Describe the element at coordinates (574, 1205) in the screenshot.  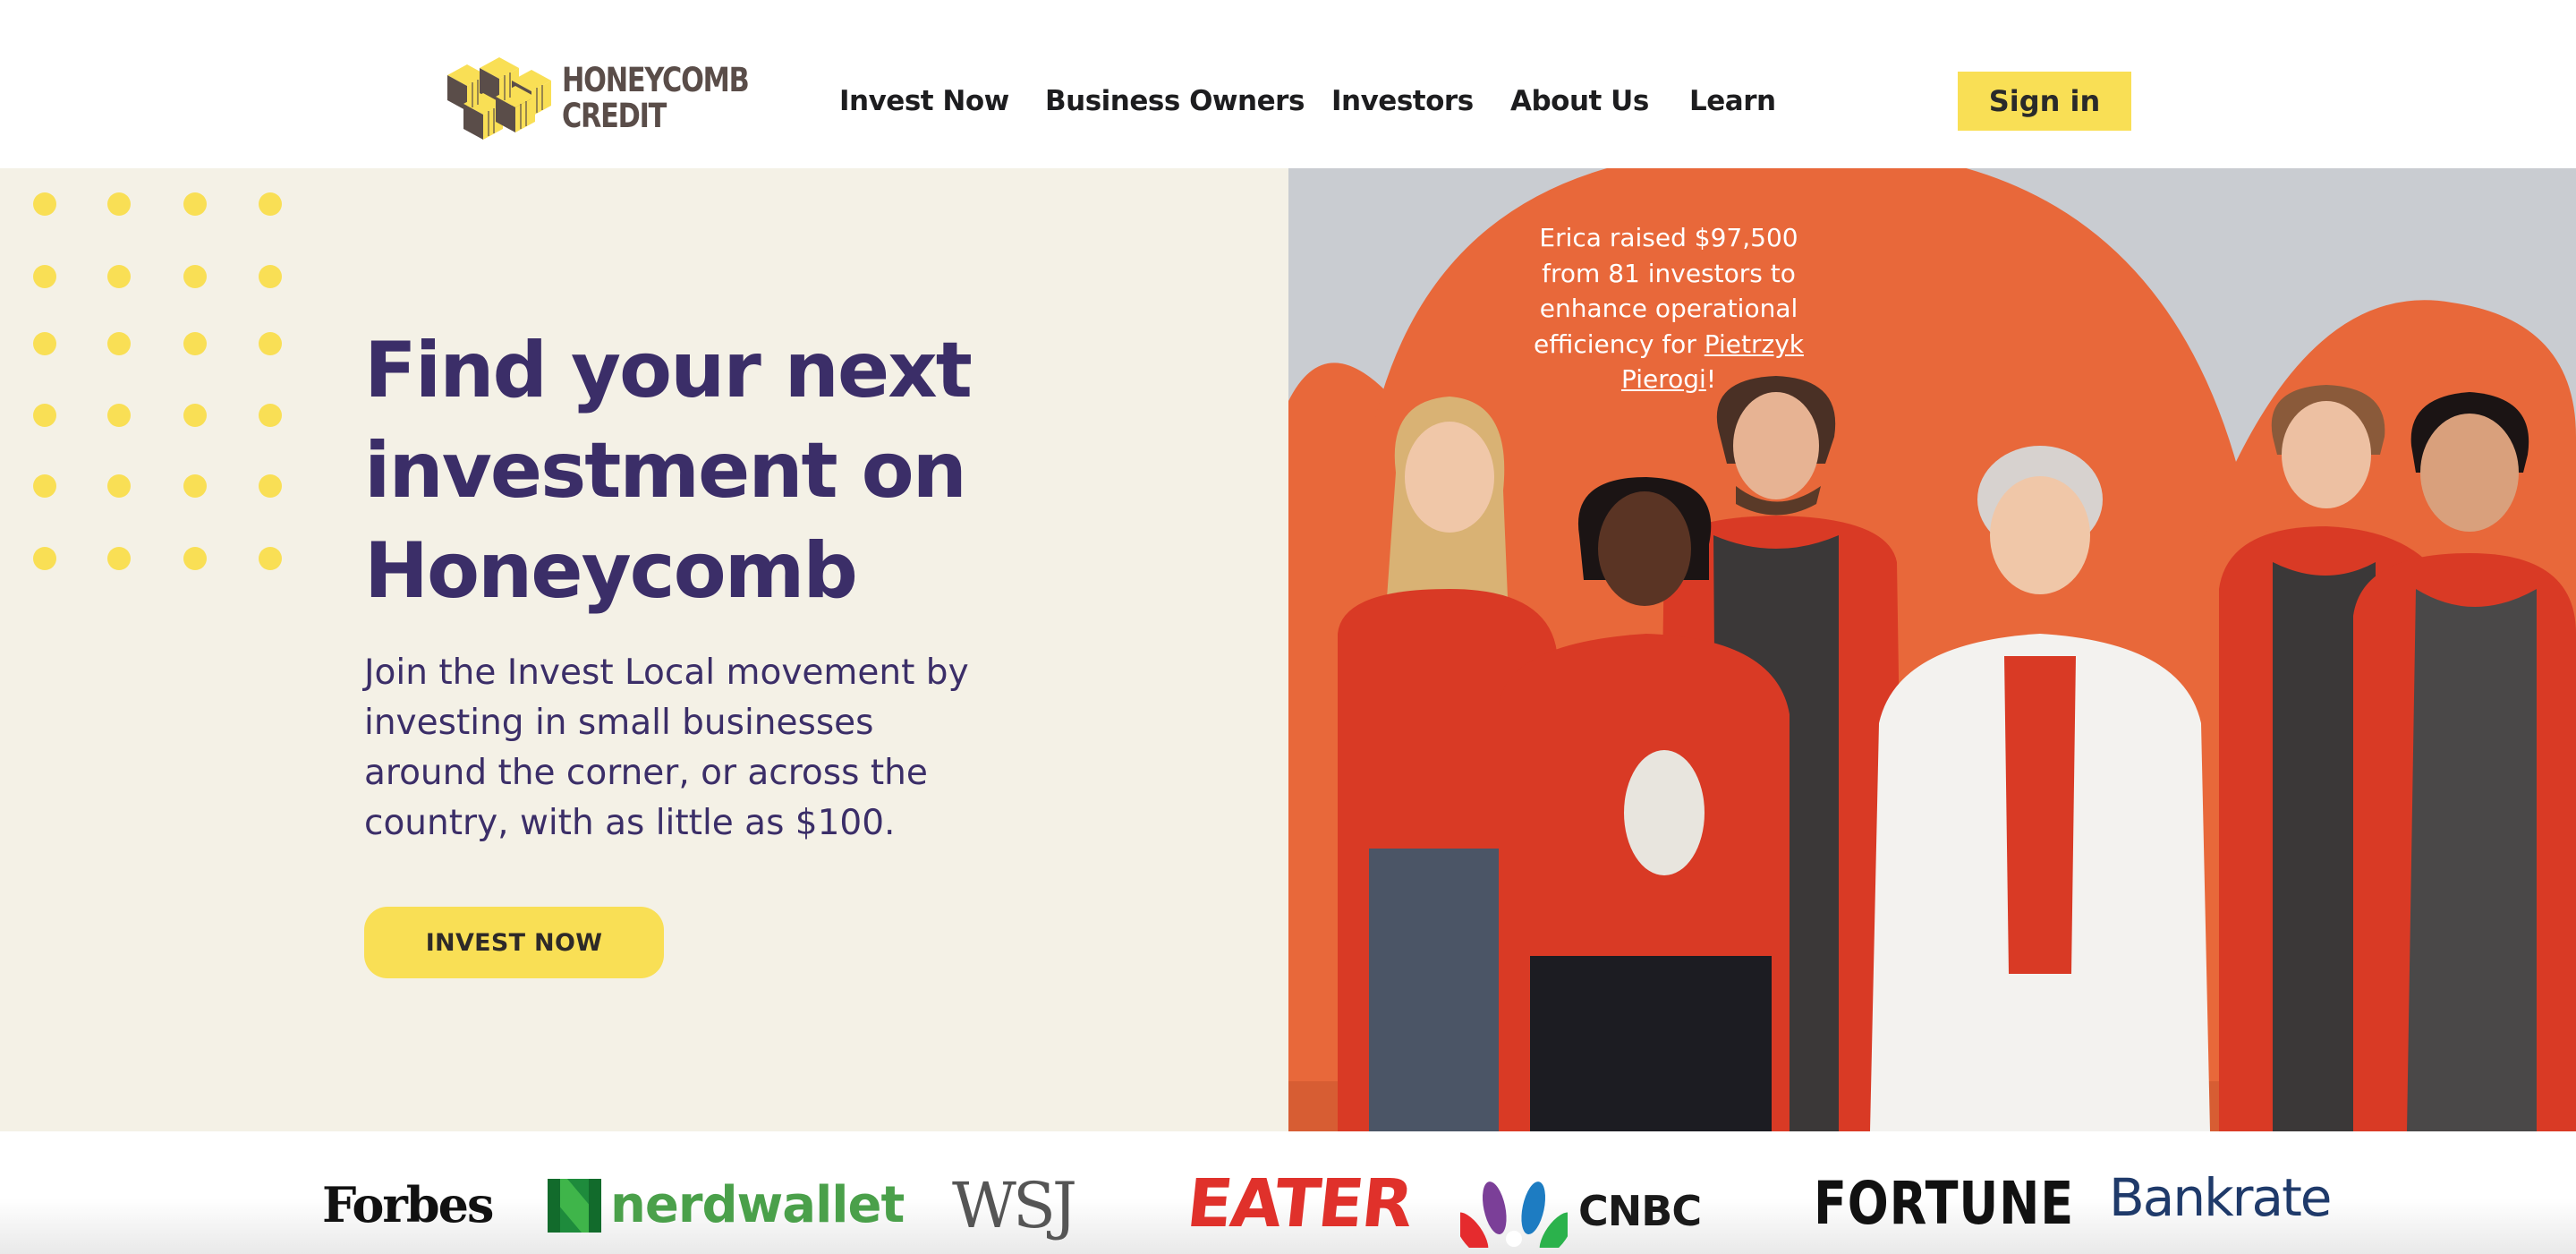
I see `nerdwallet-mark-icon` at that location.